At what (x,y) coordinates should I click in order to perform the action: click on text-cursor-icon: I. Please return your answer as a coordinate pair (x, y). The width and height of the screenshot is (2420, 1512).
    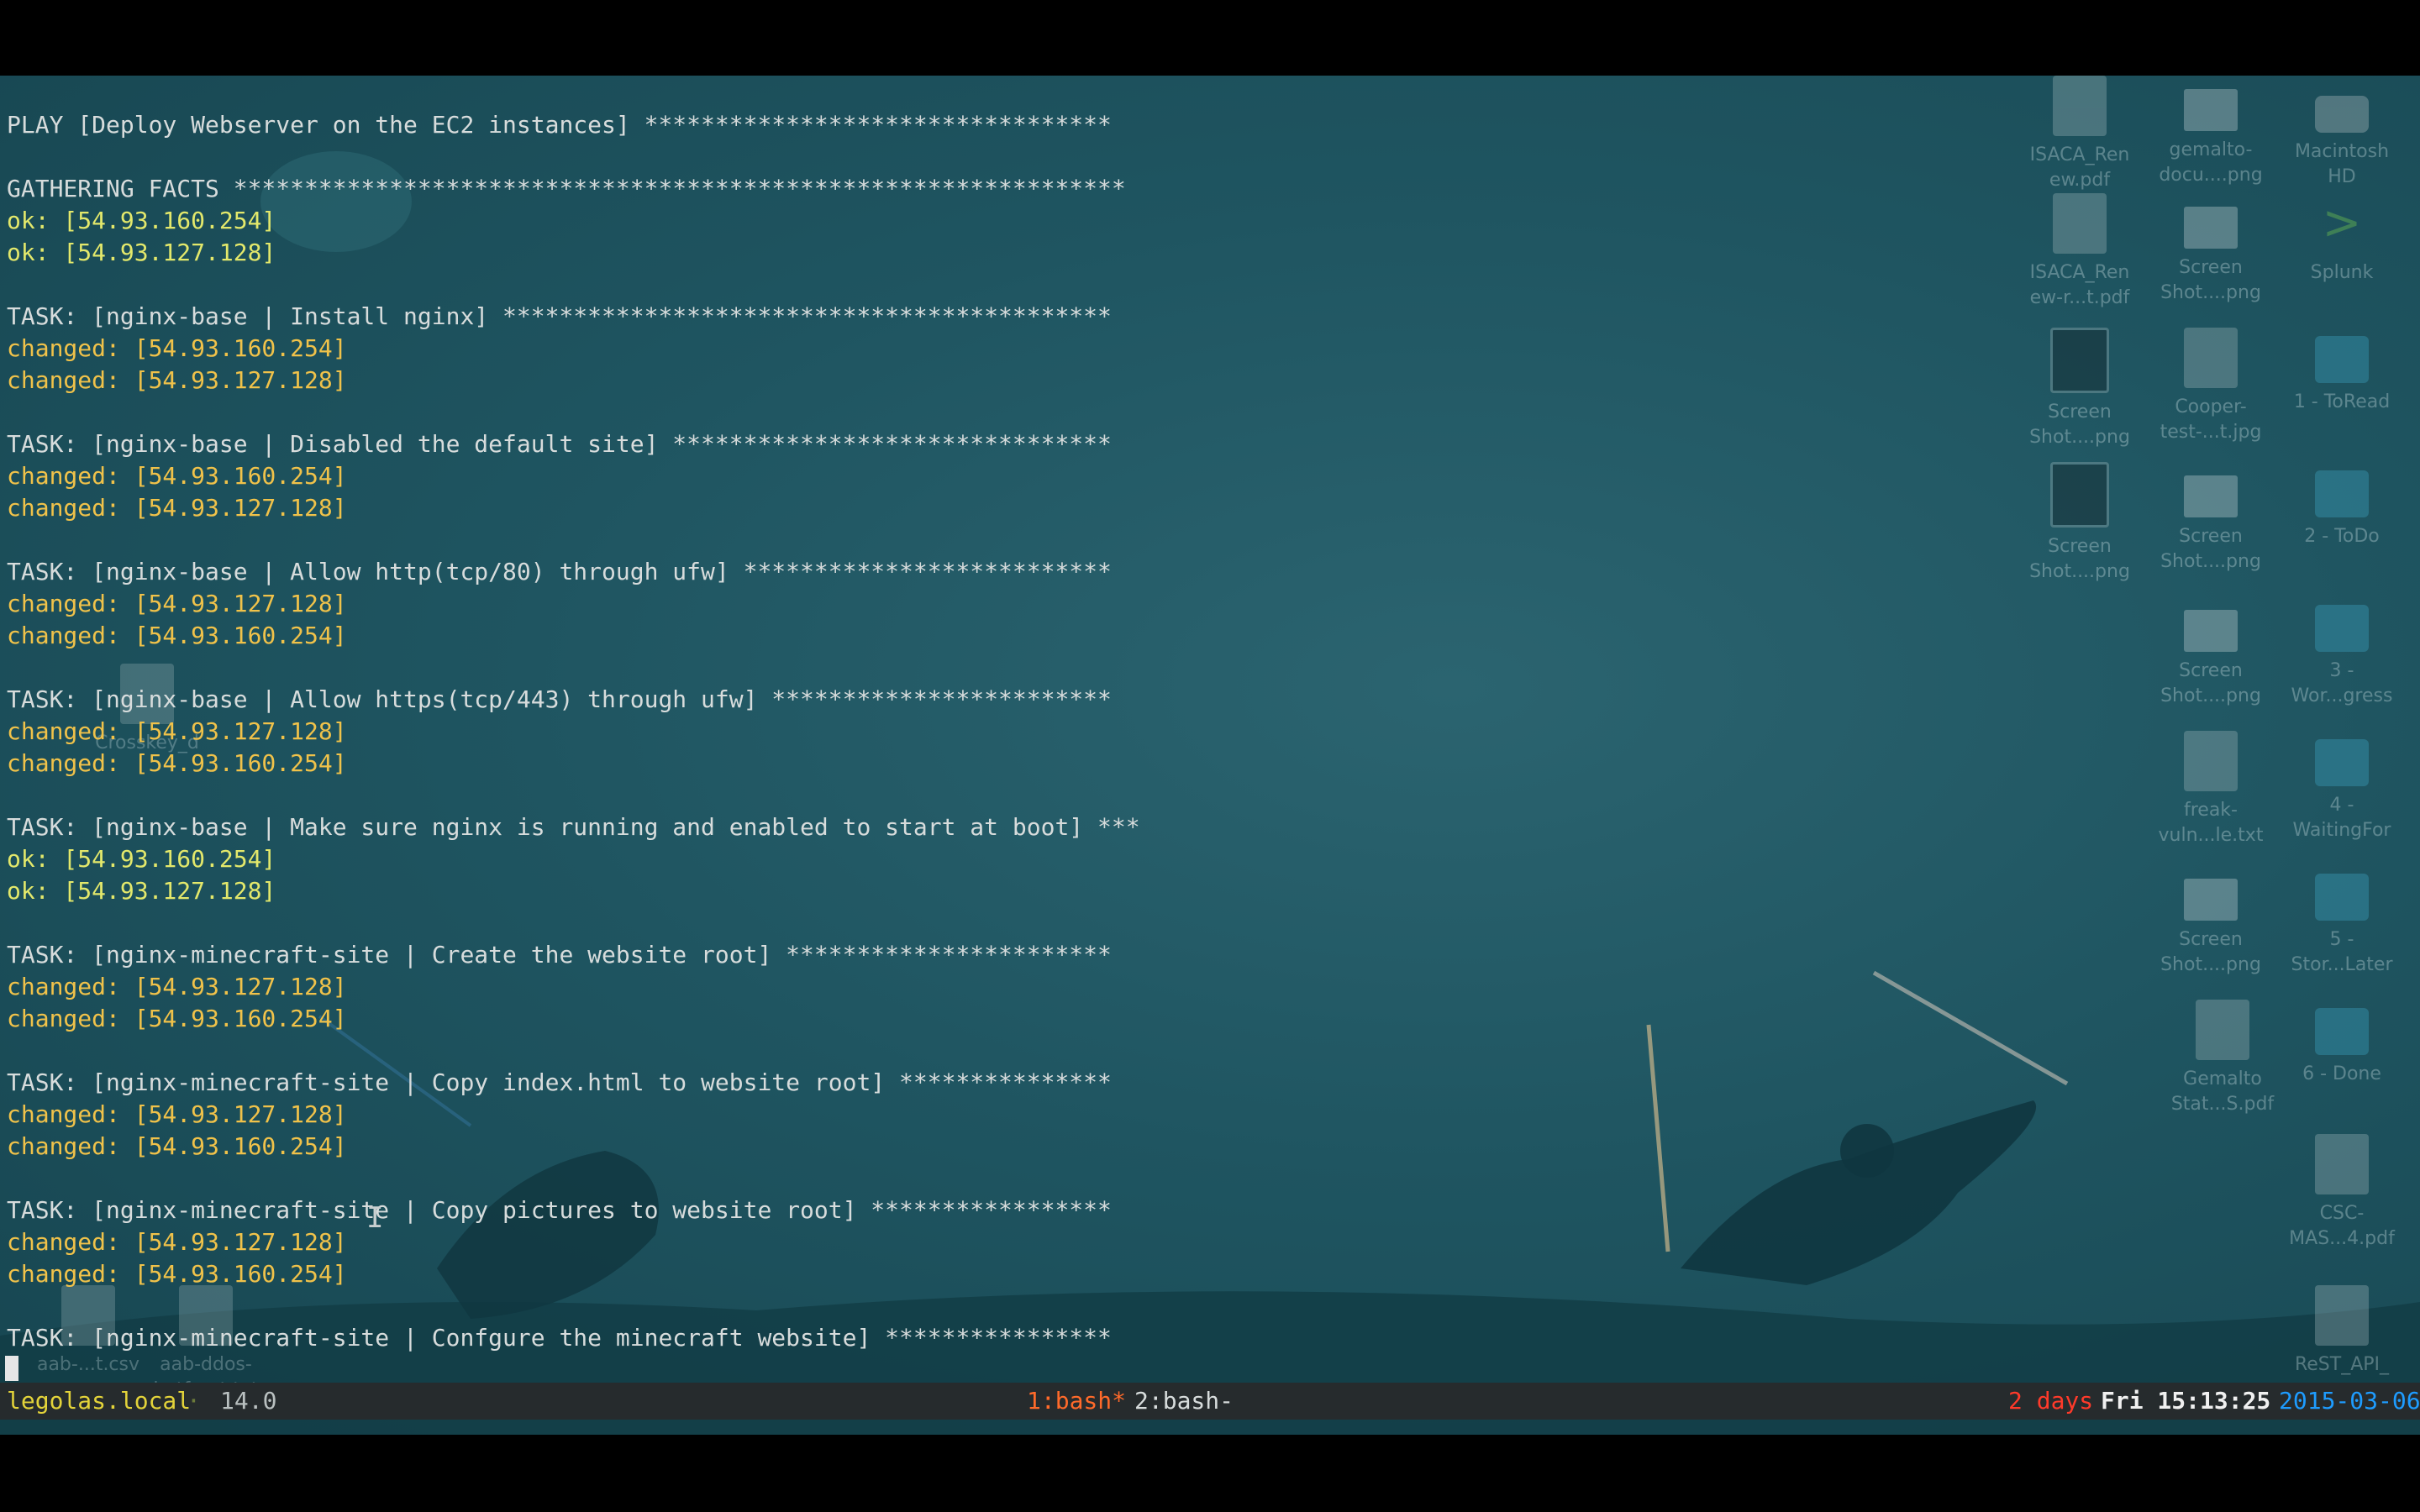
    Looking at the image, I should click on (375, 1218).